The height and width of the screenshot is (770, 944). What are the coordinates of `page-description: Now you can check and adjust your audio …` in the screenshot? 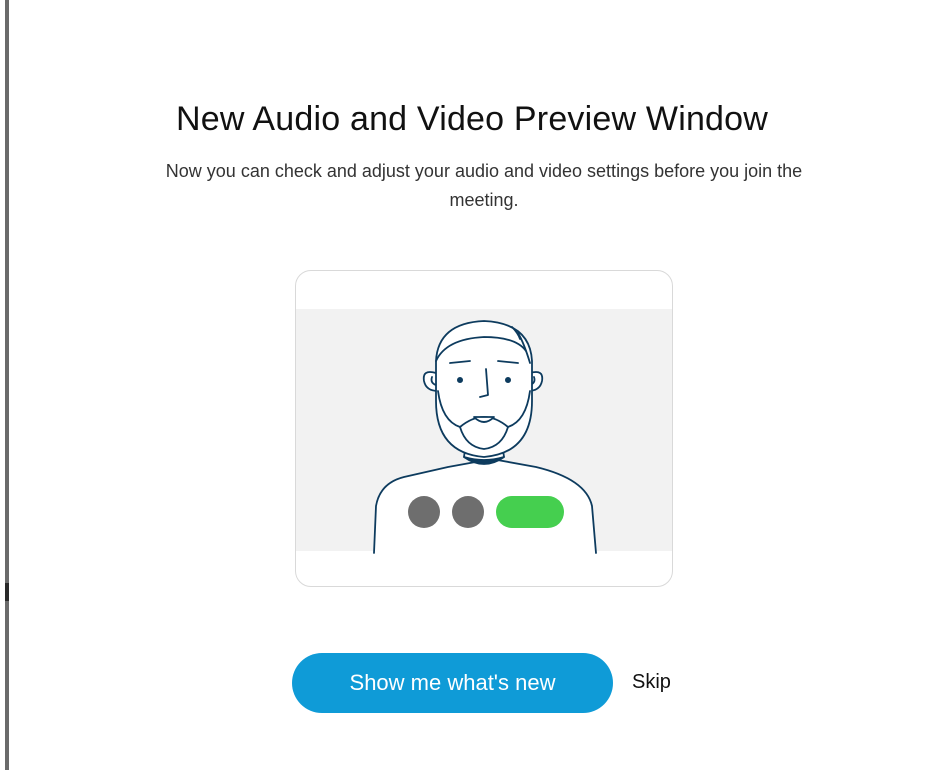 It's located at (484, 185).